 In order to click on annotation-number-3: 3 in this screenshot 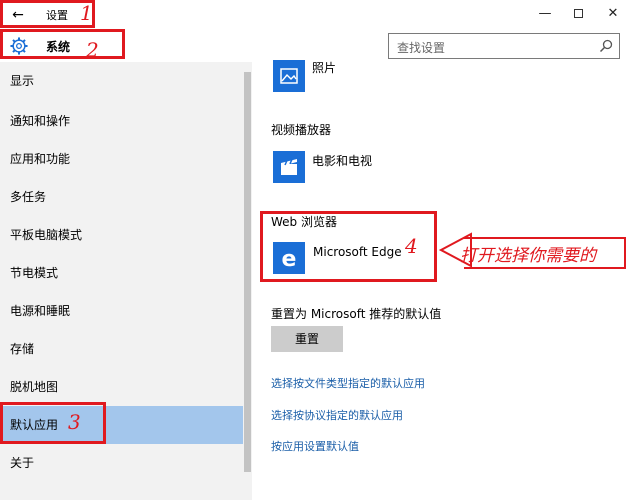, I will do `click(74, 422)`.